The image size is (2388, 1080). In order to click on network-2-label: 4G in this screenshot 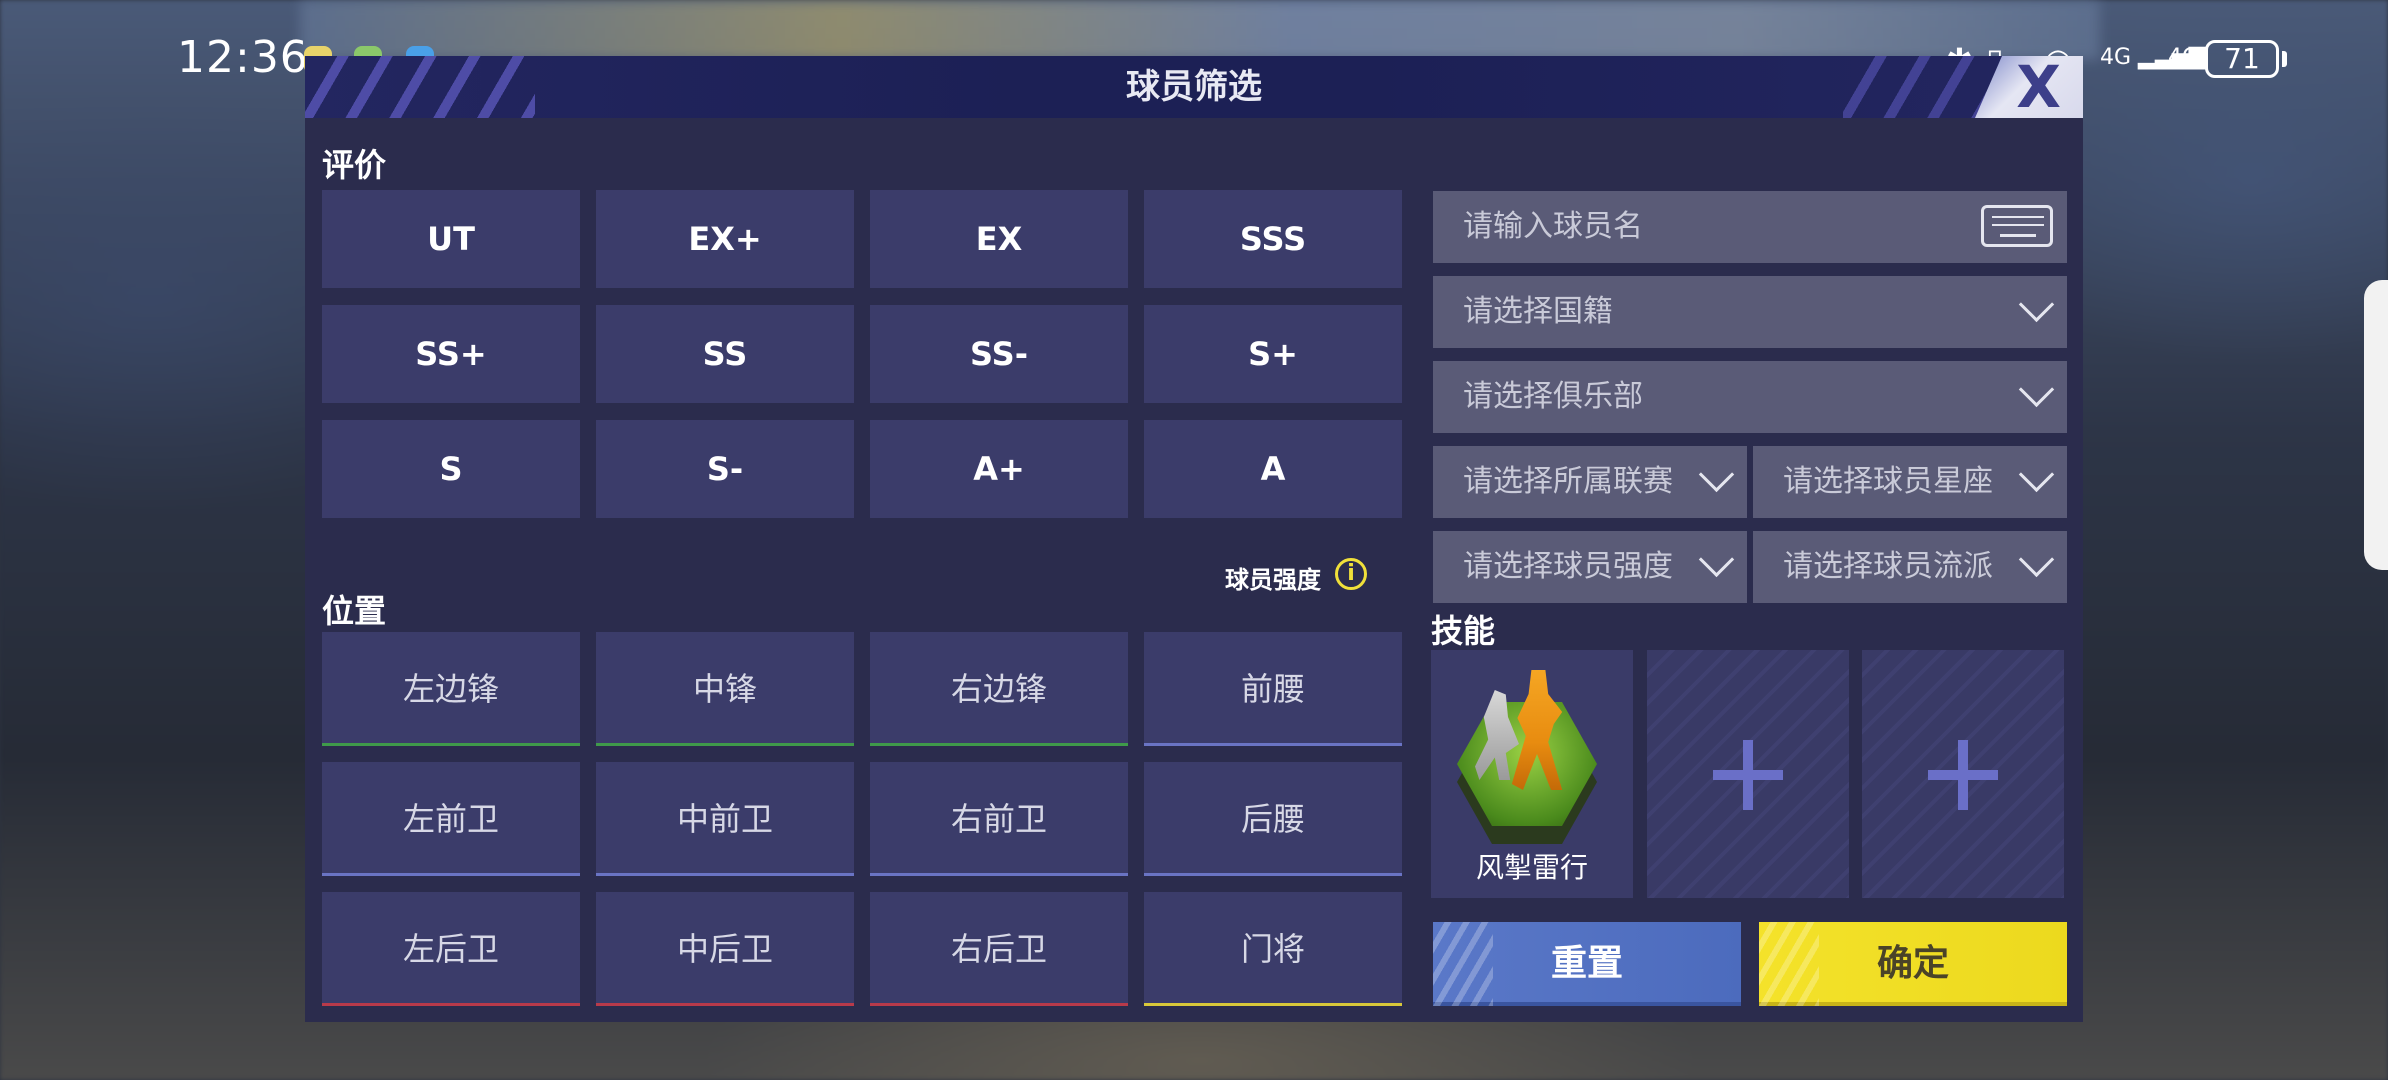, I will do `click(2184, 57)`.